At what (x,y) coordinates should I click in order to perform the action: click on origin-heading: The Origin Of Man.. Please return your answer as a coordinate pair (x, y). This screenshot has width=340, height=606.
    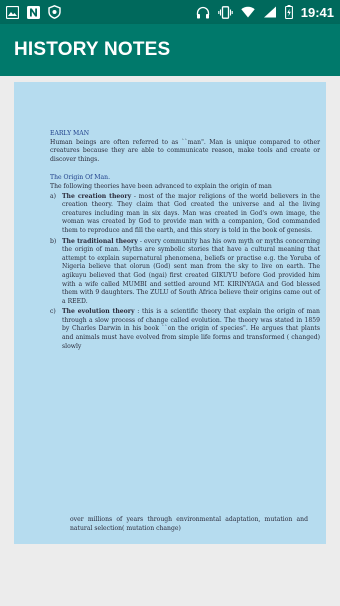
    Looking at the image, I should click on (80, 178).